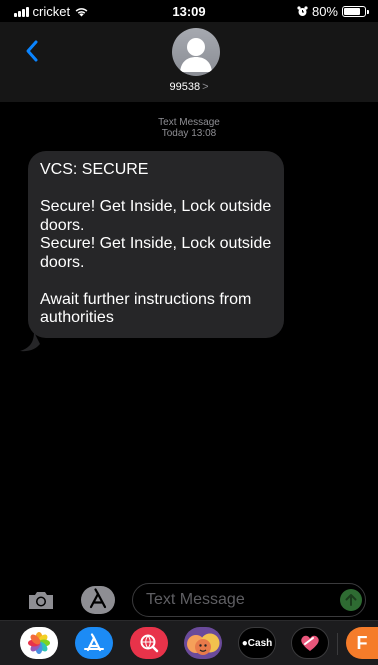 This screenshot has width=378, height=665. Describe the element at coordinates (41, 600) in the screenshot. I see `camera-icon` at that location.